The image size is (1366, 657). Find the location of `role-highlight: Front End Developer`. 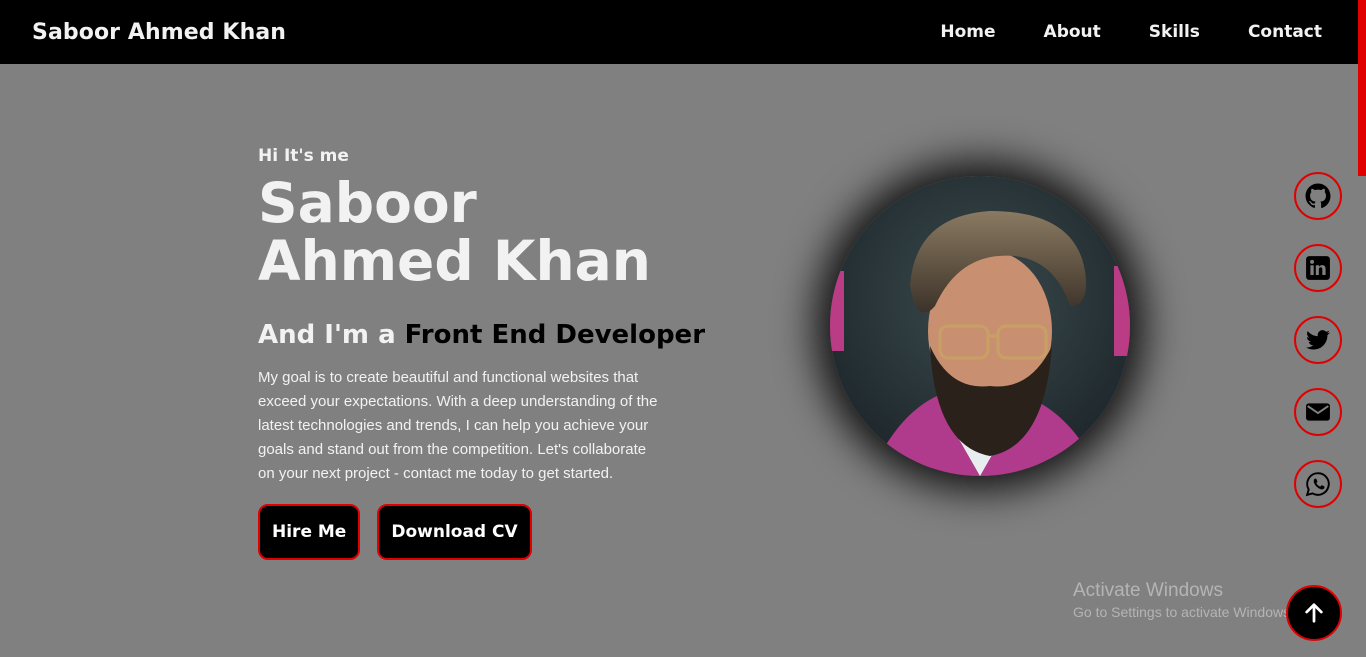

role-highlight: Front End Developer is located at coordinates (555, 335).